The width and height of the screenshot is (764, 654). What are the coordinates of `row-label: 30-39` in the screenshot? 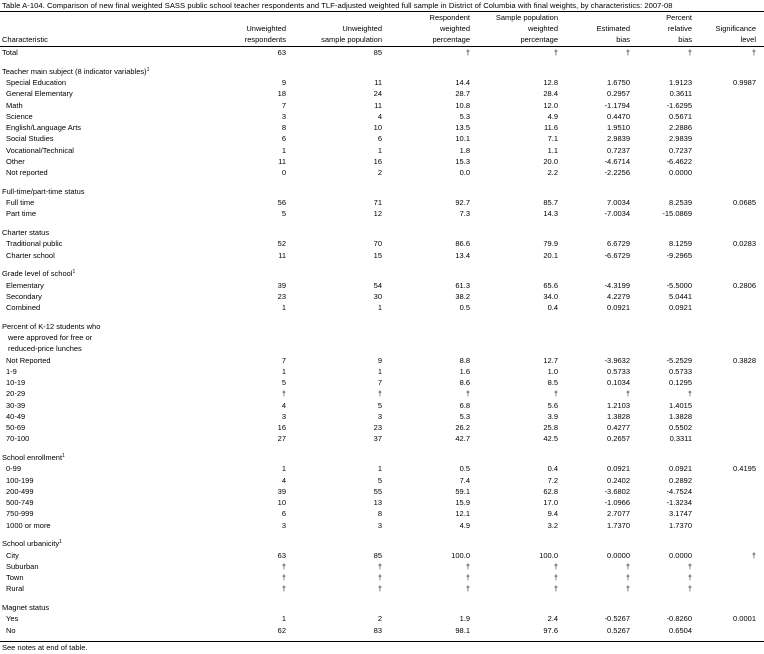 It's located at (15, 405).